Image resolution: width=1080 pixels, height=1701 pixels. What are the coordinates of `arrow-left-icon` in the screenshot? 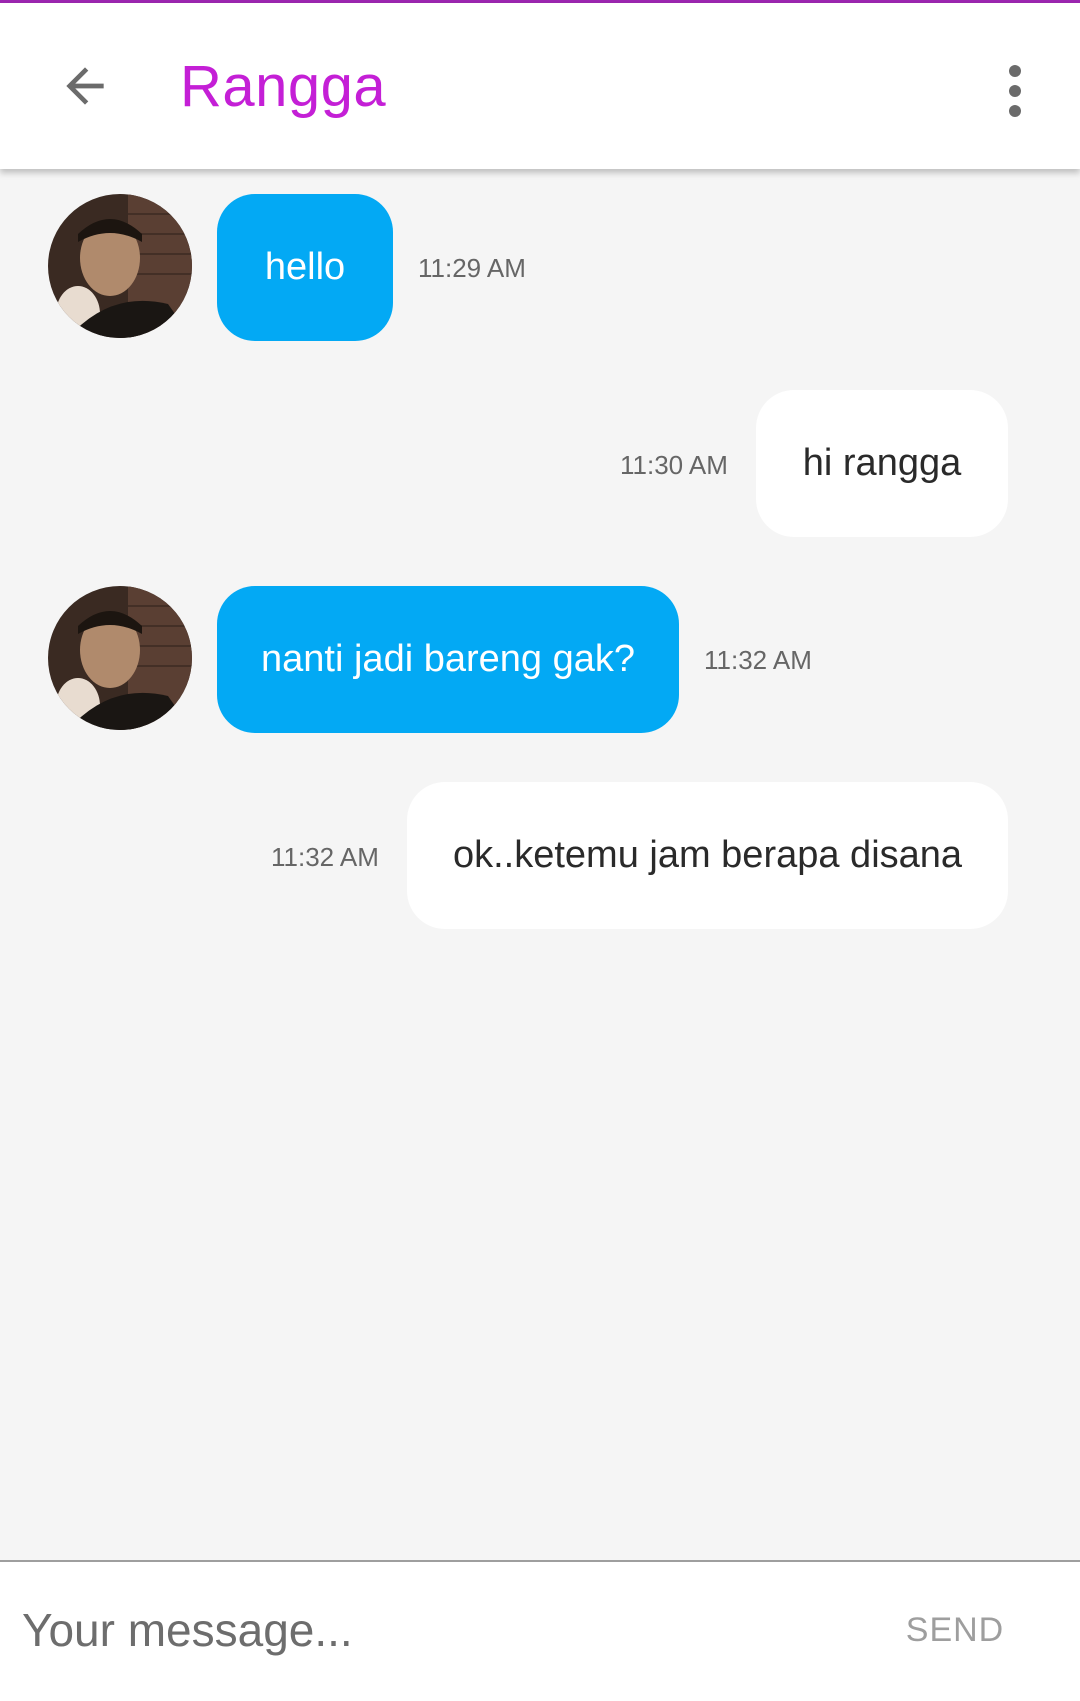 It's located at (85, 86).